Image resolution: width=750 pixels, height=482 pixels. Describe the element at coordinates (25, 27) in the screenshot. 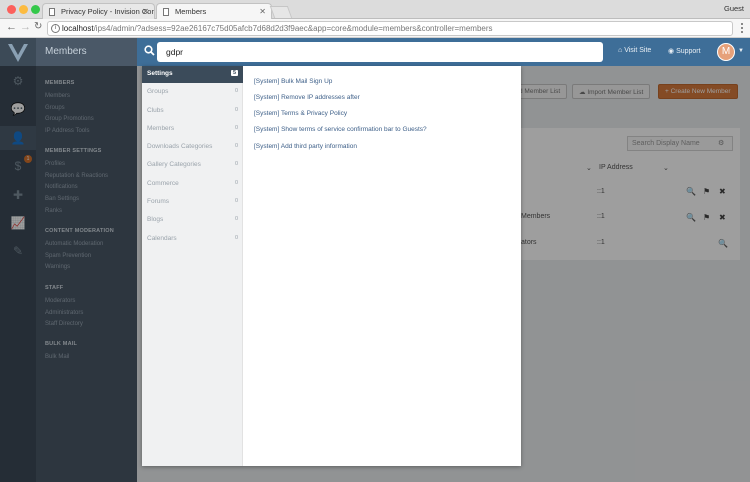

I see `forward-arrow-icon: →` at that location.